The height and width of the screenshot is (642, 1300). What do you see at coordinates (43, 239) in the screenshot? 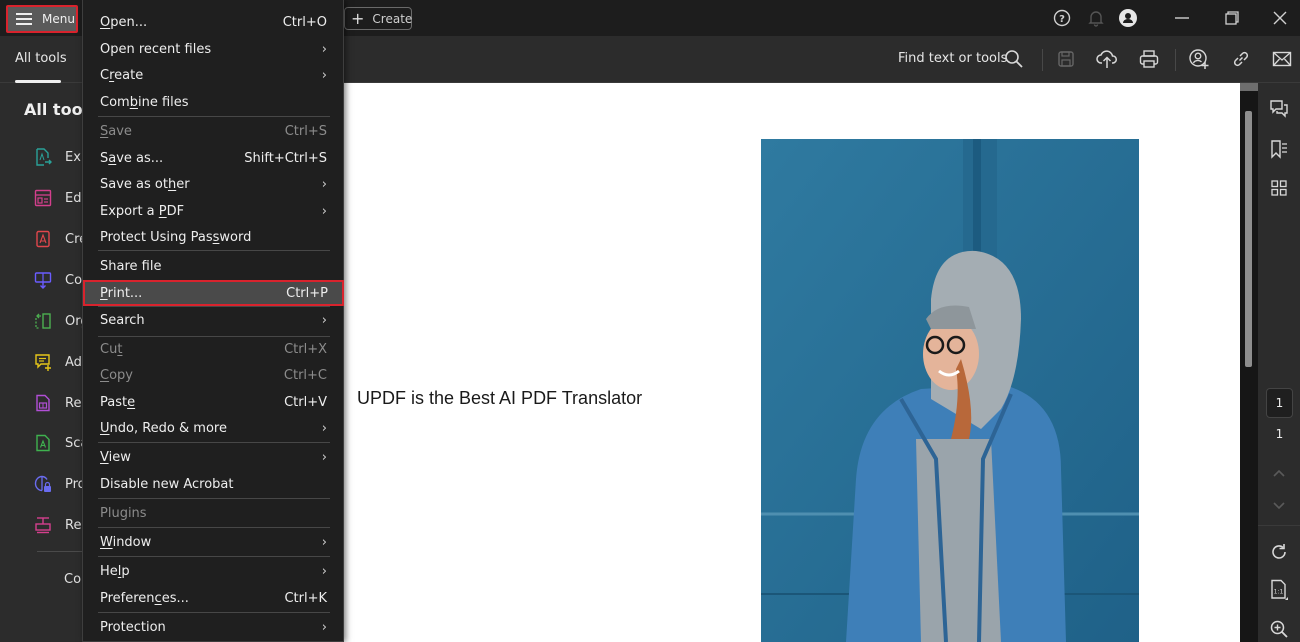
I see `create-pdf-icon` at bounding box center [43, 239].